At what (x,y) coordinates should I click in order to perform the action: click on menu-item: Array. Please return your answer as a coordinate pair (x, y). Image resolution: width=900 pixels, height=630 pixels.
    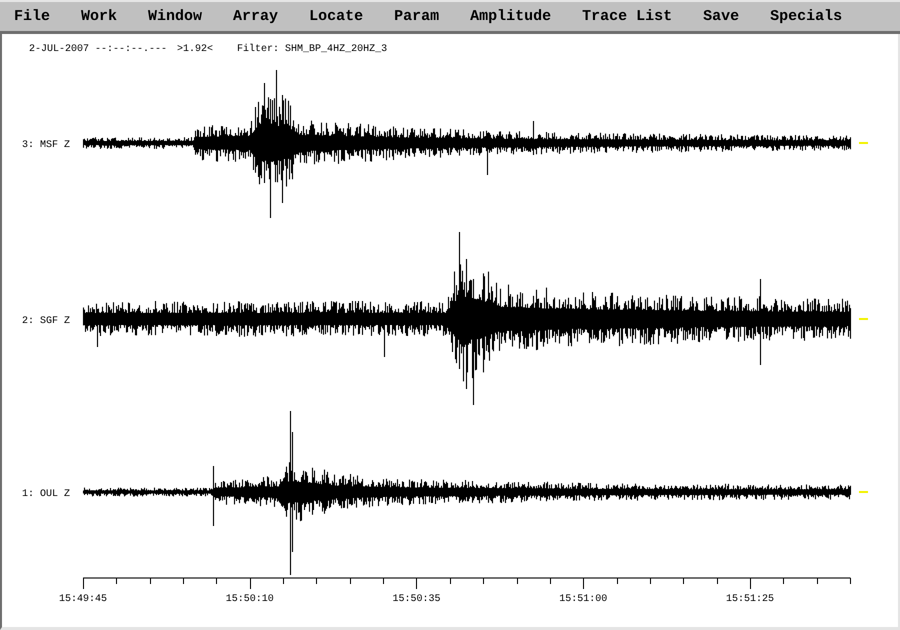
    Looking at the image, I should click on (255, 16).